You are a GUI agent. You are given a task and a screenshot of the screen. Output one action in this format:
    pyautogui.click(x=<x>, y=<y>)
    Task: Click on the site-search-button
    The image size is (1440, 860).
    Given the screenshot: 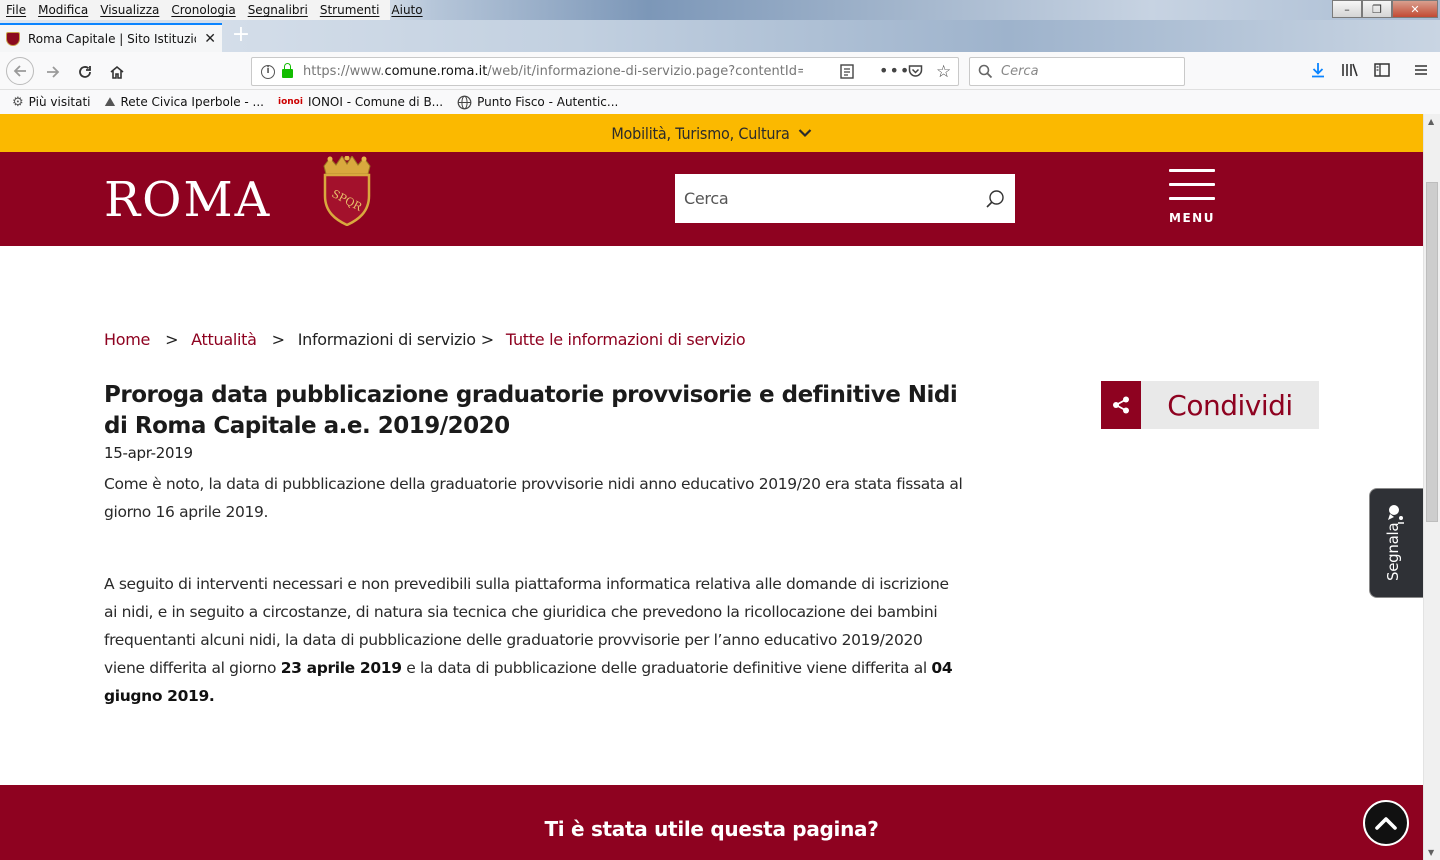 What is the action you would take?
    pyautogui.click(x=995, y=199)
    